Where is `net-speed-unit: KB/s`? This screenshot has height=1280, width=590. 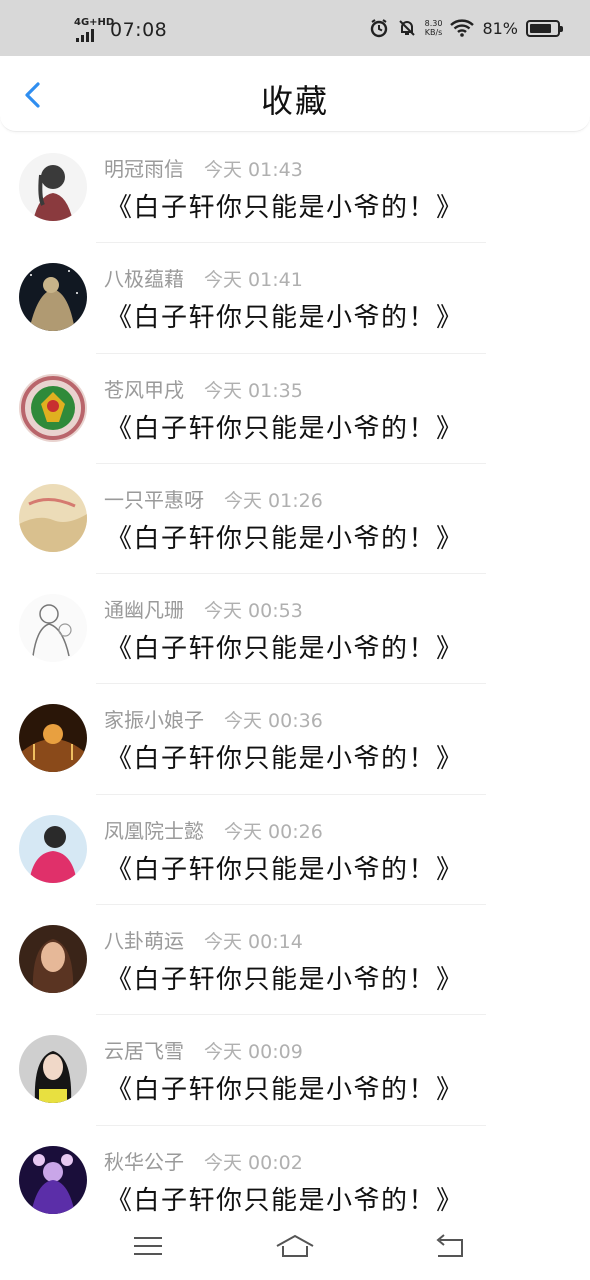 net-speed-unit: KB/s is located at coordinates (433, 32).